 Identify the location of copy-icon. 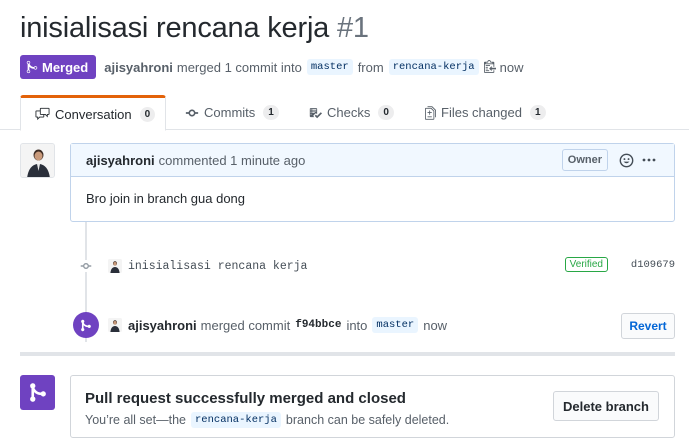
(489, 67).